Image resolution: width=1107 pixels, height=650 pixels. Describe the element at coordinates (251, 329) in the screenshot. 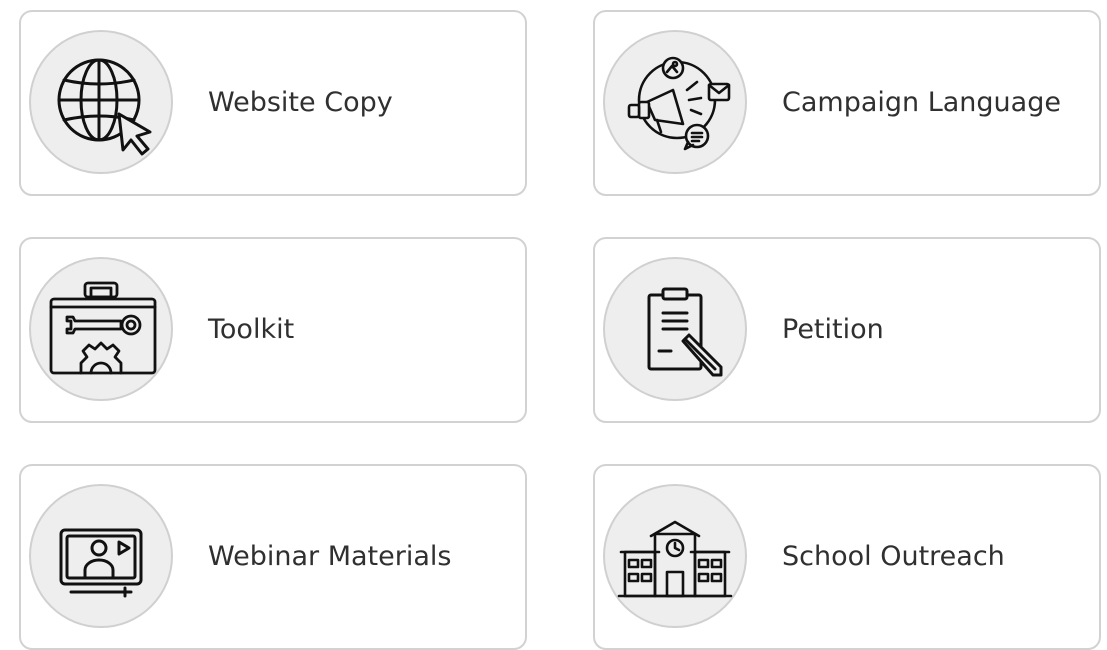

I see `card-label: Toolkit` at that location.